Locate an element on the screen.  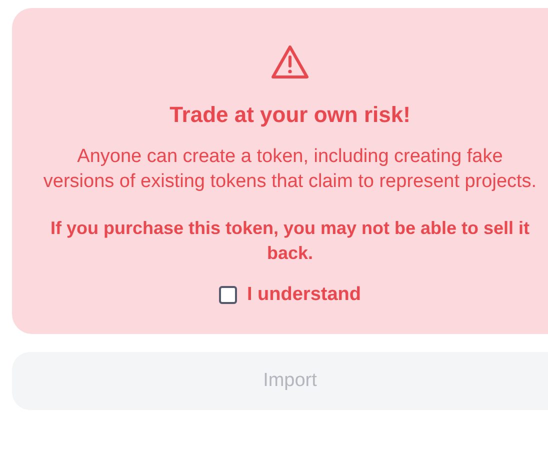
warning-icon is located at coordinates (290, 62).